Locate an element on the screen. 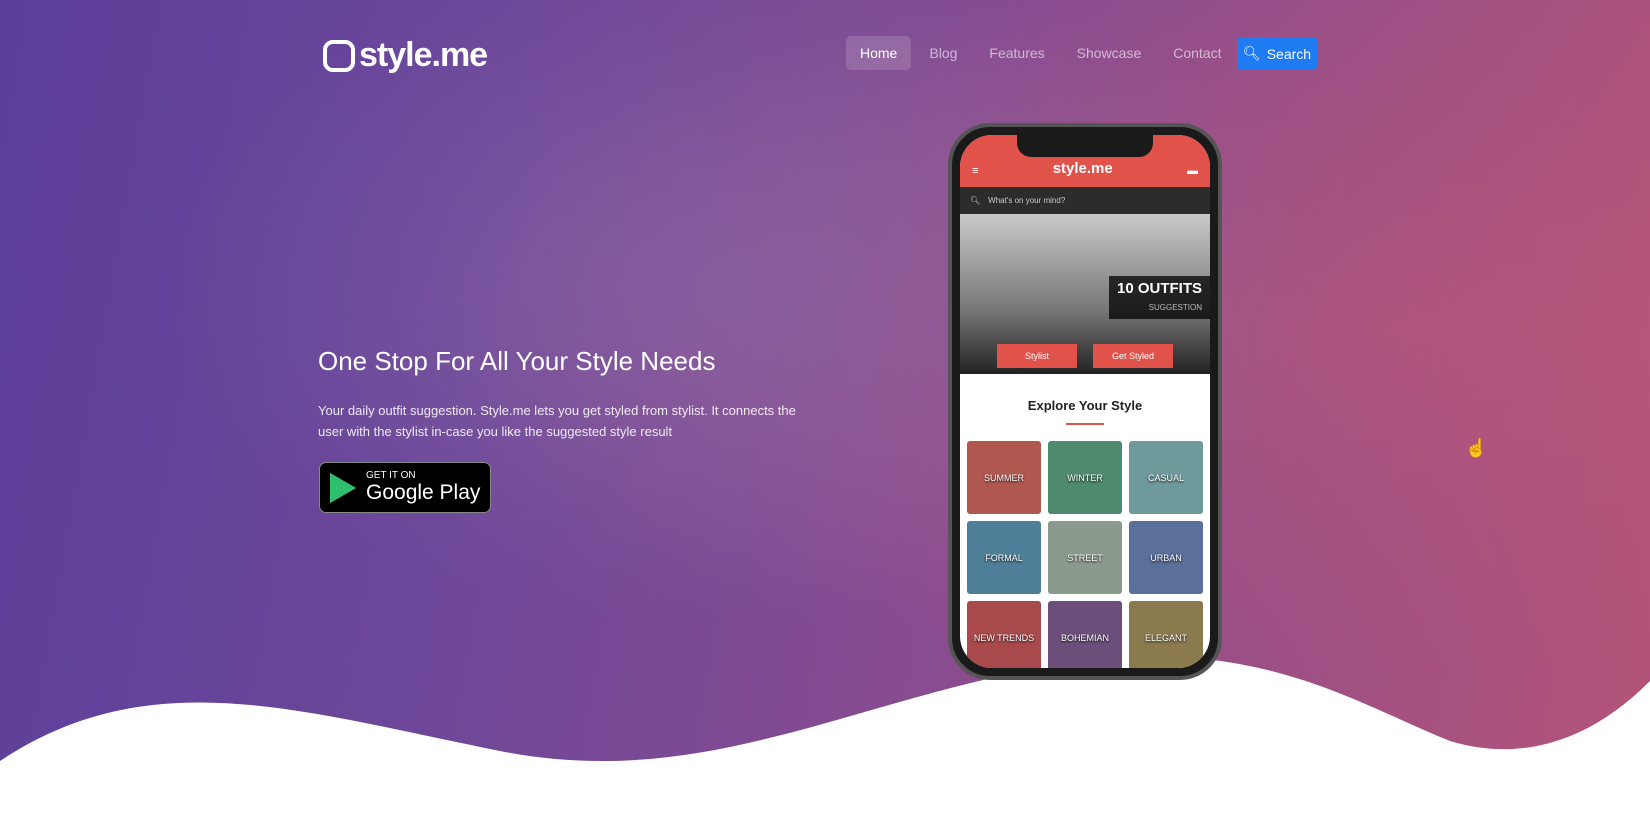 This screenshot has width=1650, height=821. badge-small-text: GET IT ON is located at coordinates (391, 475).